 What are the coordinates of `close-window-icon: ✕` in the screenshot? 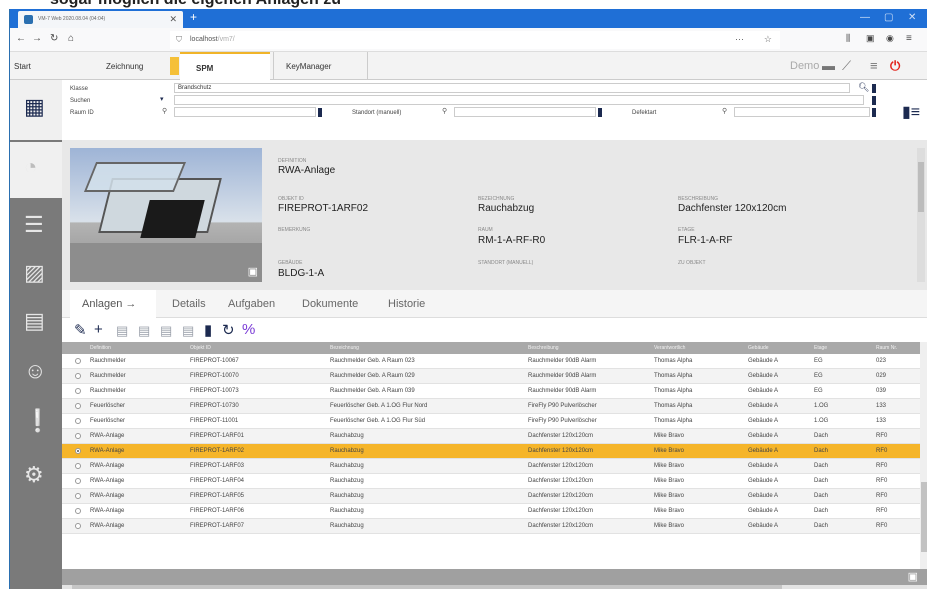 It's located at (912, 17).